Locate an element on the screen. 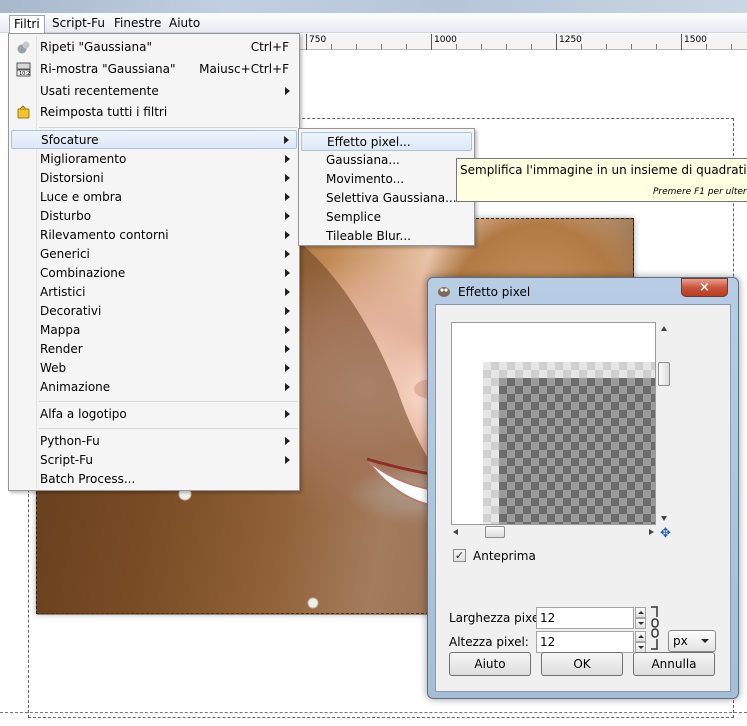 The image size is (747, 726). menu-item-web: Web is located at coordinates (154, 368).